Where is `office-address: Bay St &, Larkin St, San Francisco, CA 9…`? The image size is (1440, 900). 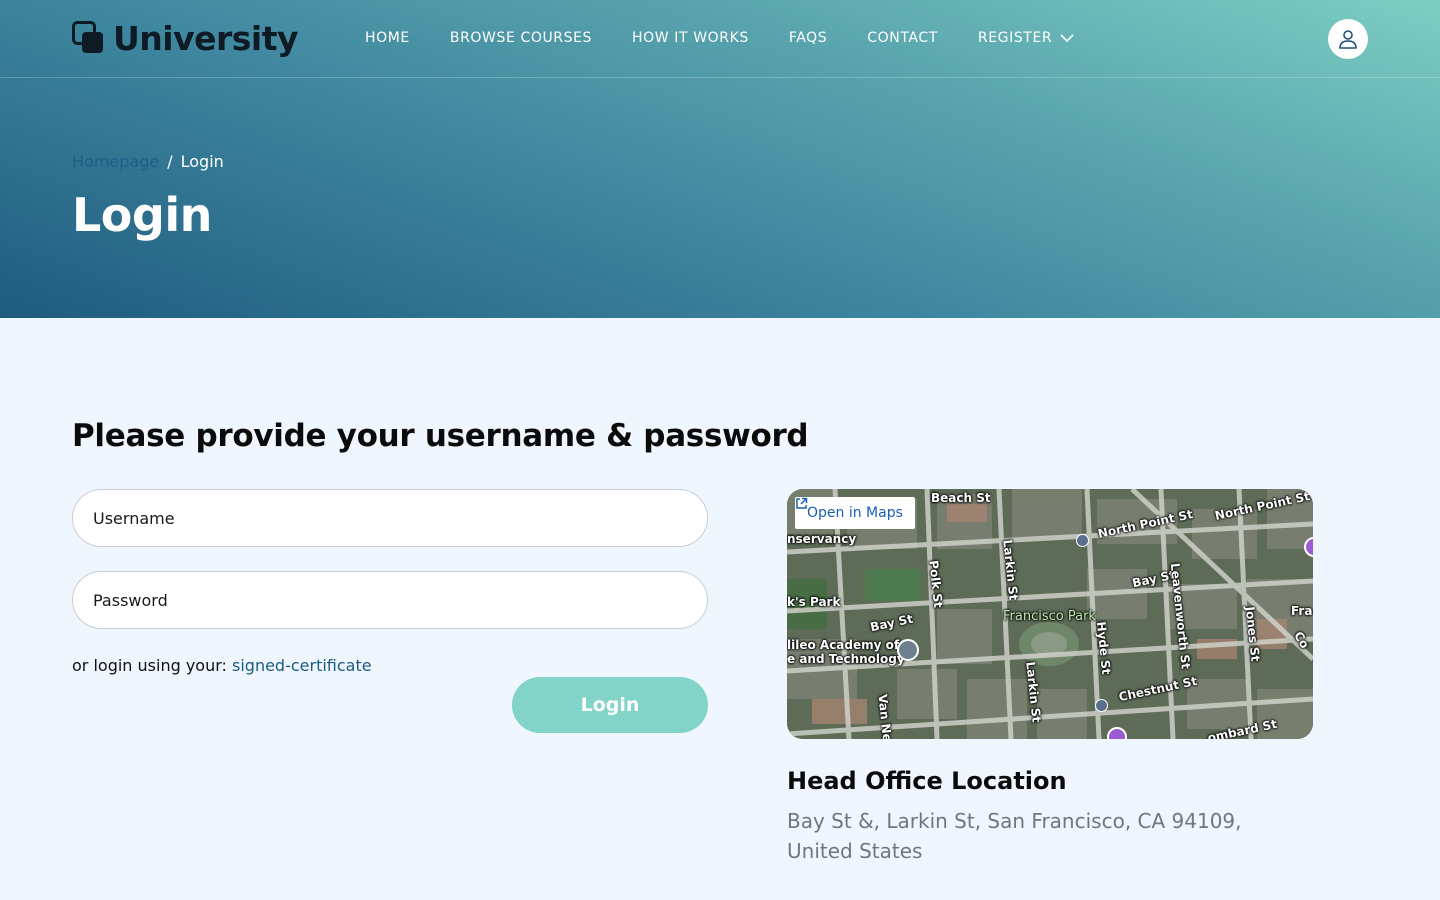
office-address: Bay St &, Larkin St, San Francisco, CA 9… is located at coordinates (1014, 836).